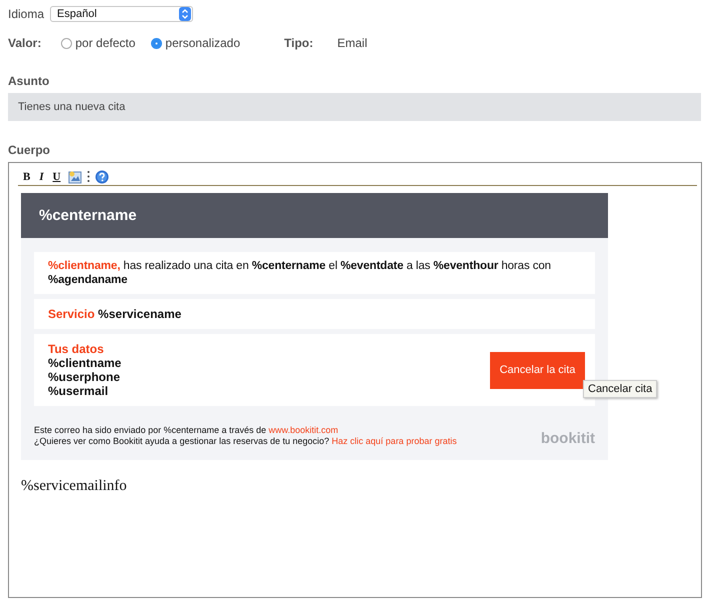 The width and height of the screenshot is (708, 600). What do you see at coordinates (85, 377) in the screenshot?
I see `detail-line: %userphone` at bounding box center [85, 377].